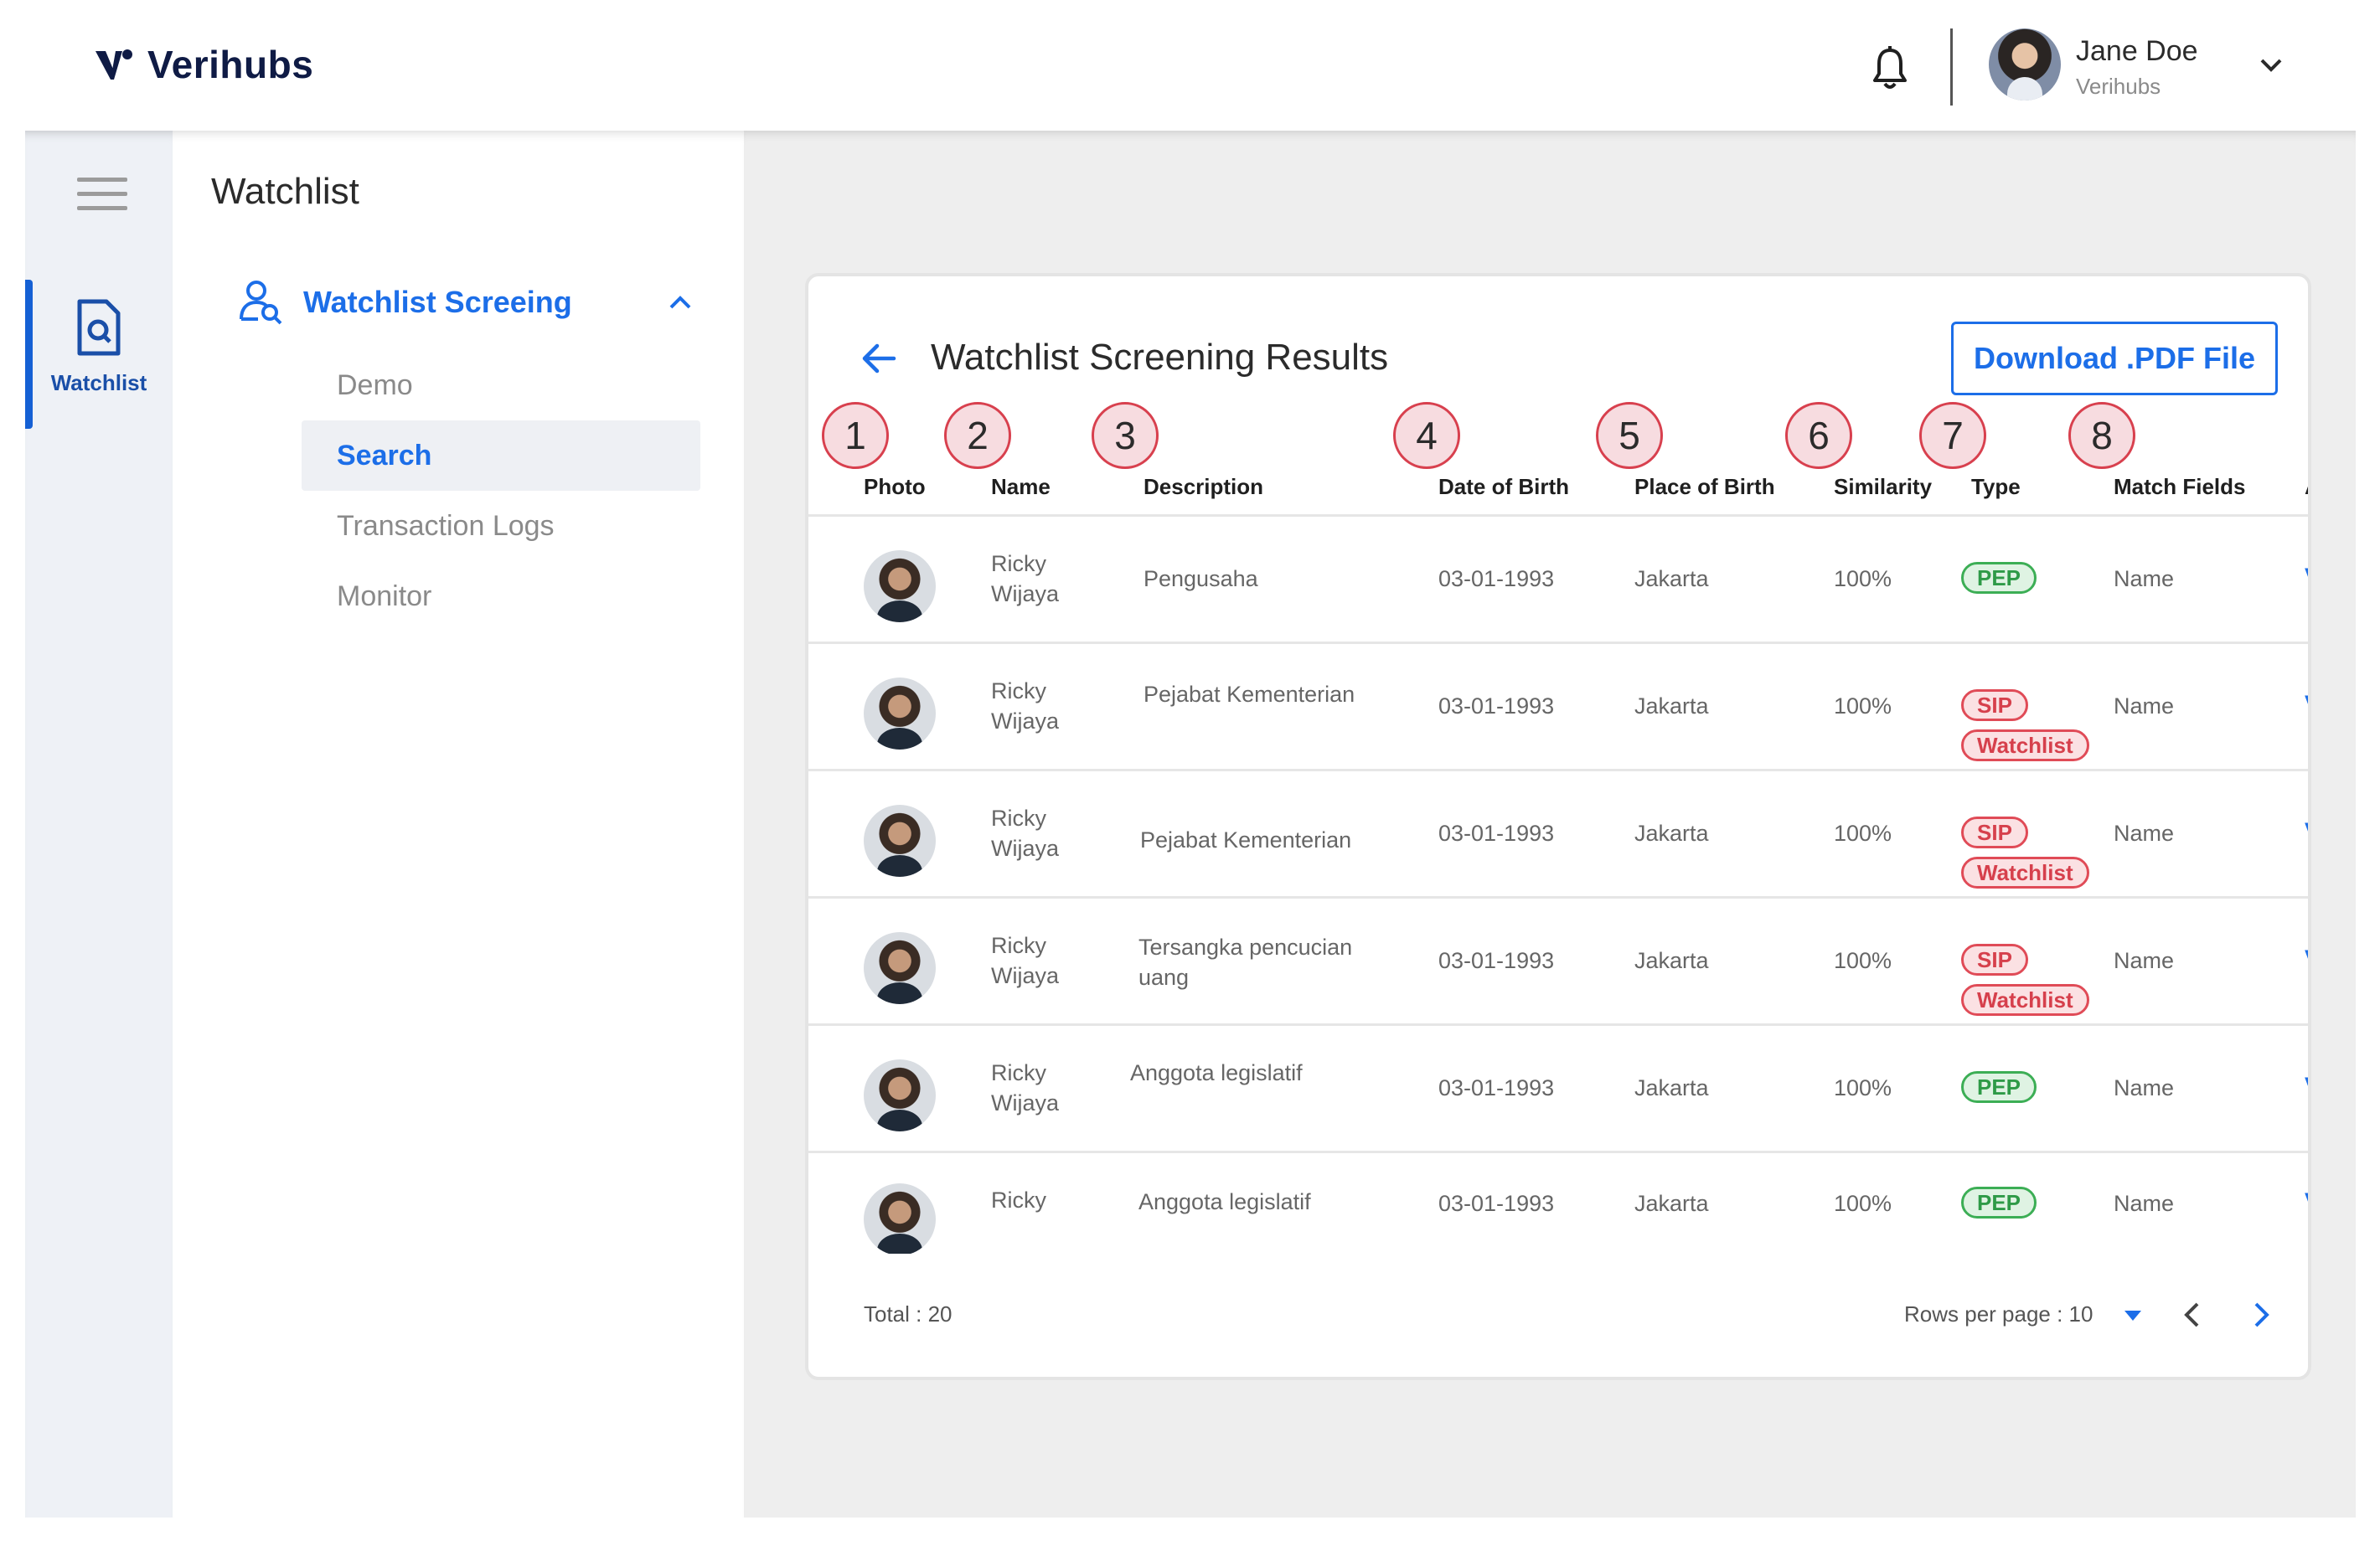 The image size is (2380, 1551). Describe the element at coordinates (2262, 1314) in the screenshot. I see `next-page-icon` at that location.